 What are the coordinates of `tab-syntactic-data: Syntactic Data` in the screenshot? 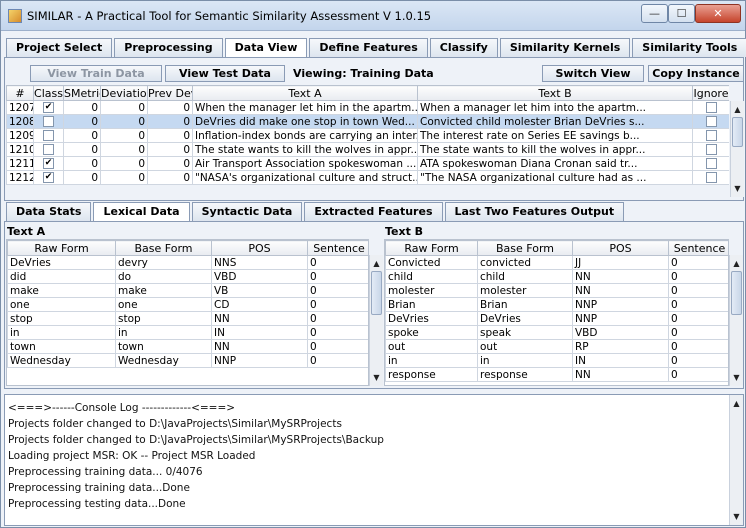 It's located at (247, 211).